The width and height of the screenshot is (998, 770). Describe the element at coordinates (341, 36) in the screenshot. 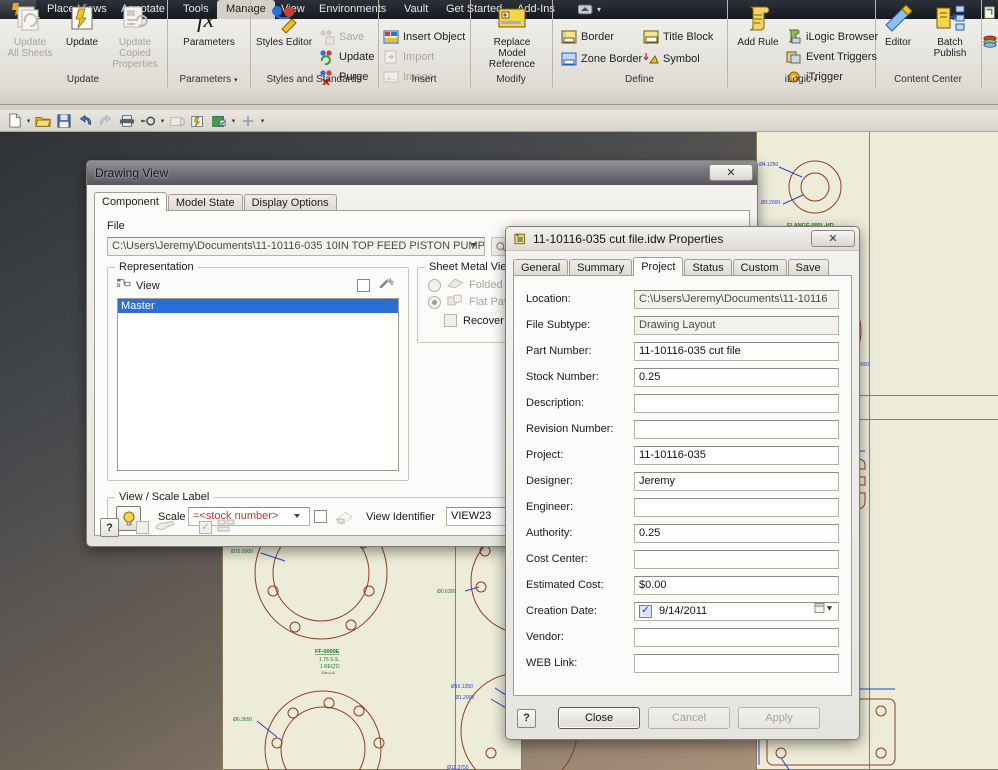

I see `save-styles-button: Save` at that location.